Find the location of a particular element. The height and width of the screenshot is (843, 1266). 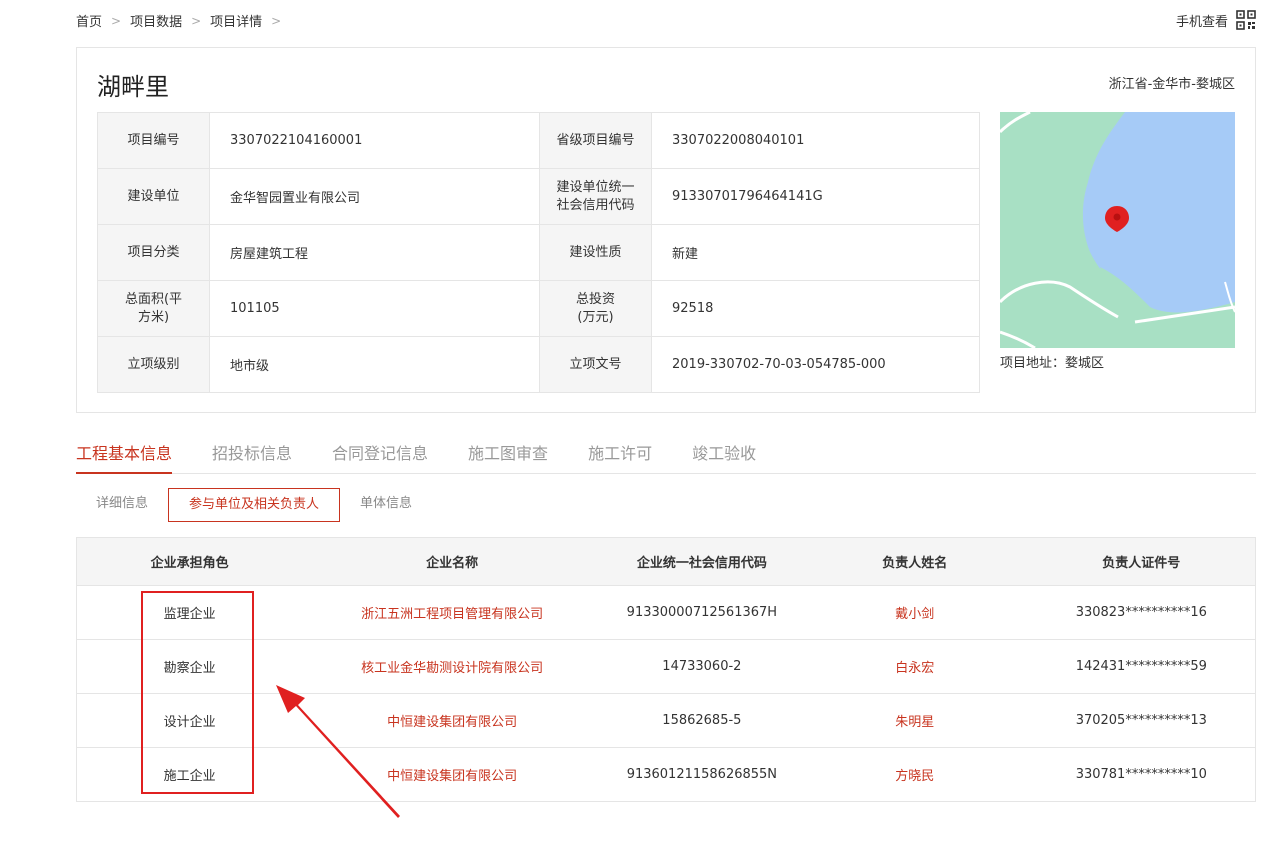

id-number-cell: 370205**********13 is located at coordinates (1141, 720).